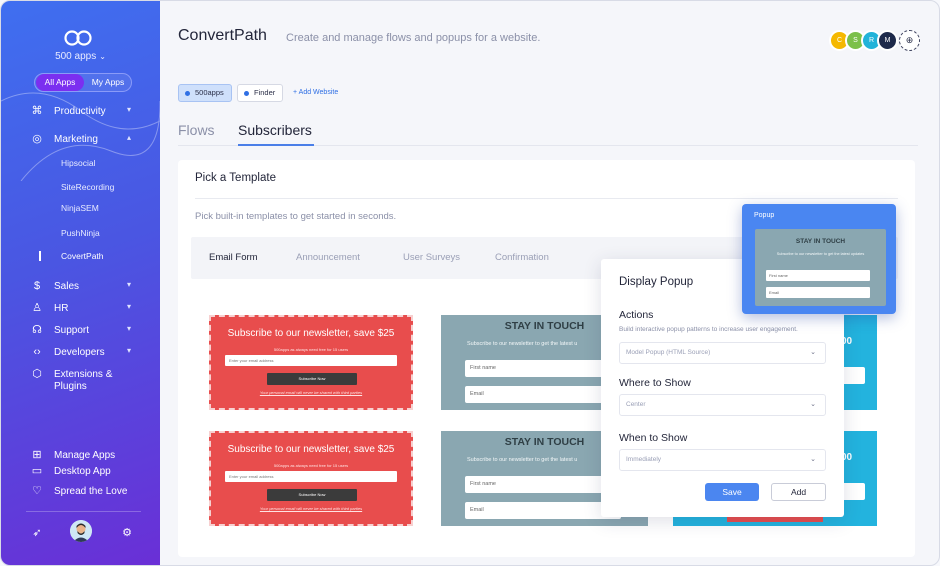 The height and width of the screenshot is (566, 940). Describe the element at coordinates (76, 56) in the screenshot. I see `app-switcher-label: 500 apps` at that location.